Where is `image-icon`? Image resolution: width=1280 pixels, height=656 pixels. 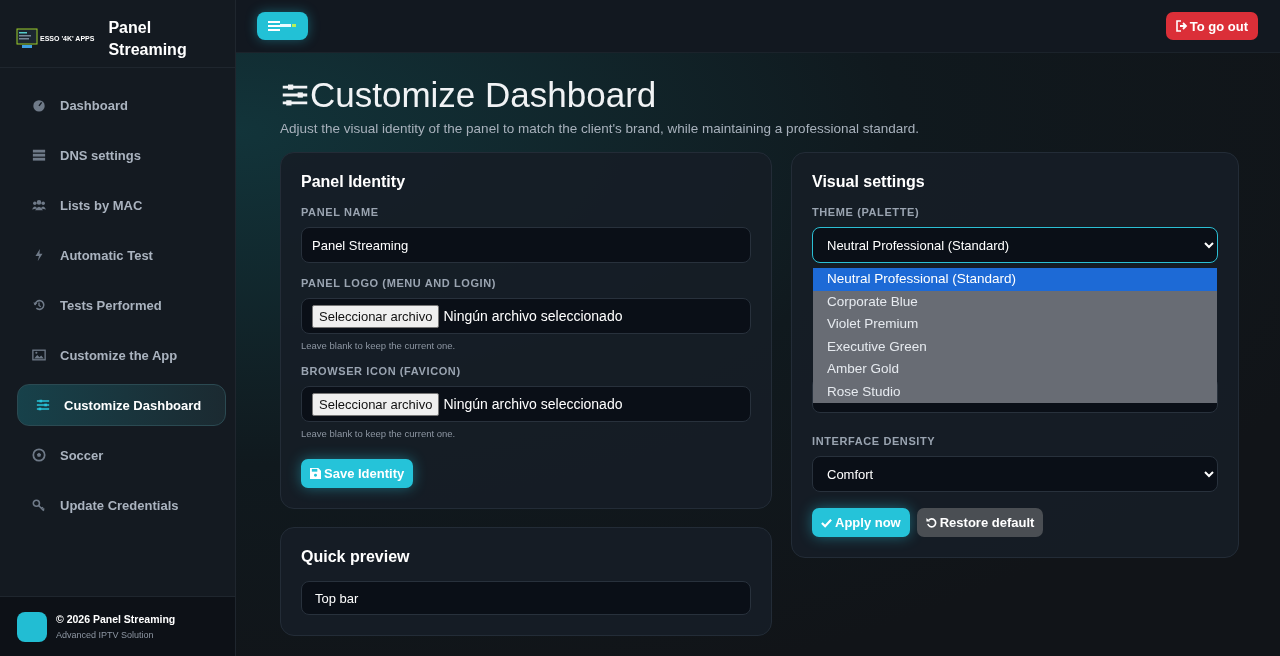
image-icon is located at coordinates (39, 355).